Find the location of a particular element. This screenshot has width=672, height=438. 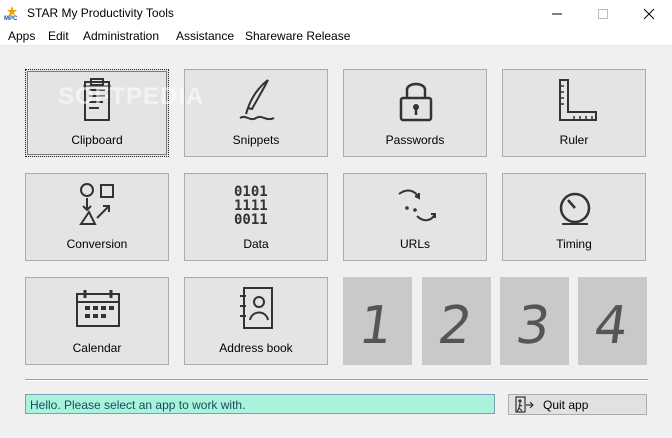

tile-passwords: Passwords is located at coordinates (415, 113).